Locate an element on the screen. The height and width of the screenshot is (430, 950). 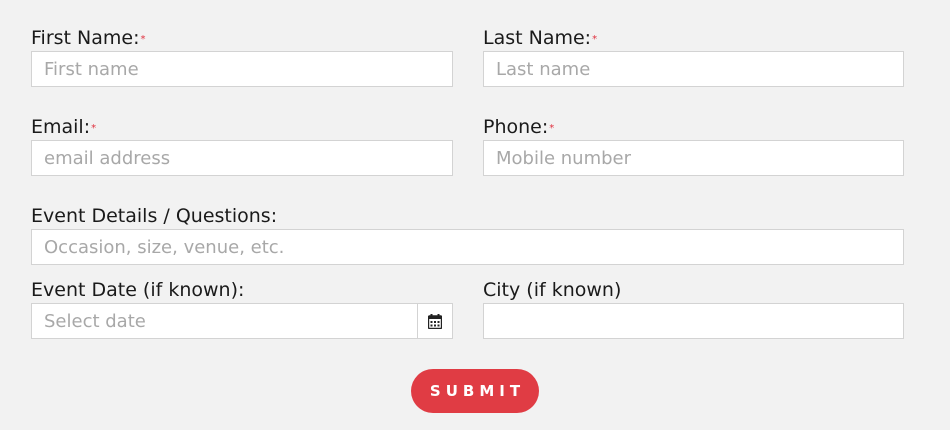
event-date-label: Event Date (if known): is located at coordinates (137, 290).